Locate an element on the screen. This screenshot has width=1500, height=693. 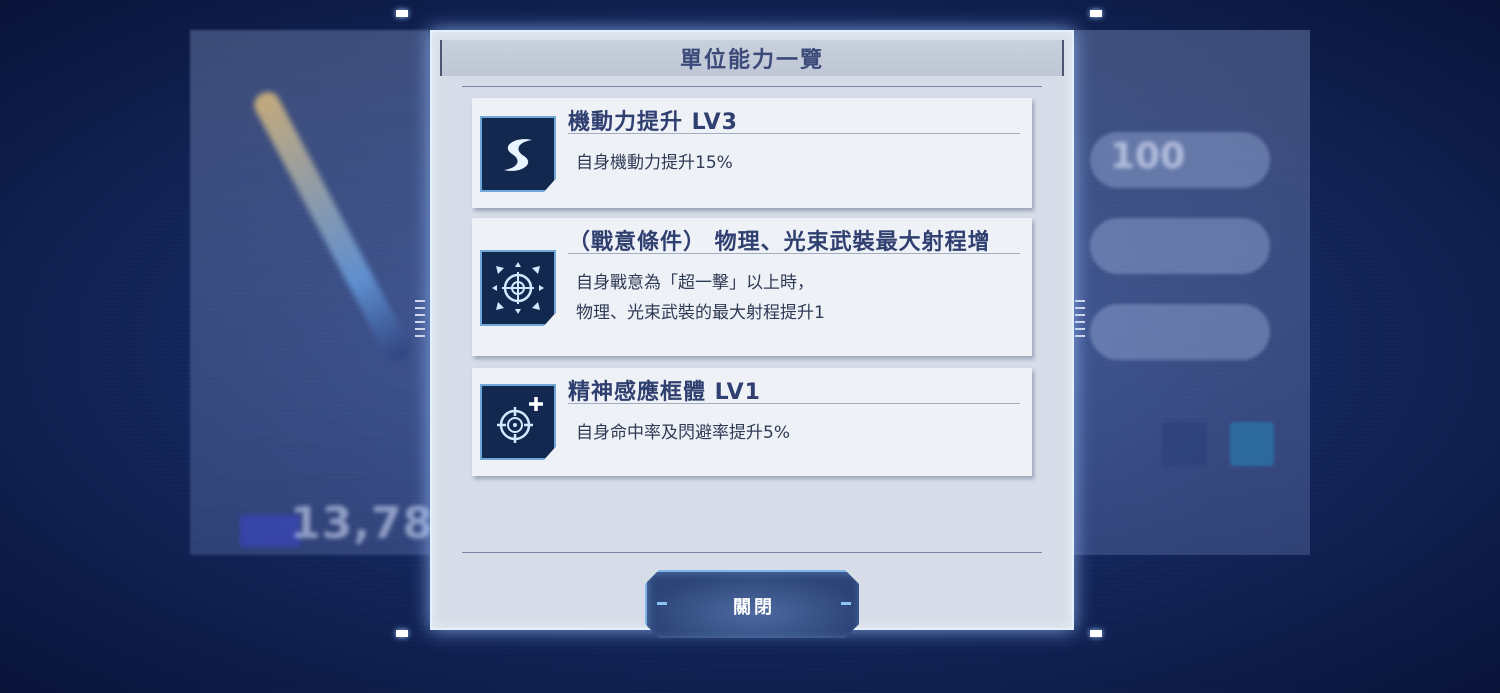
ability-description-line: 自身機動力提升15% is located at coordinates (654, 163).